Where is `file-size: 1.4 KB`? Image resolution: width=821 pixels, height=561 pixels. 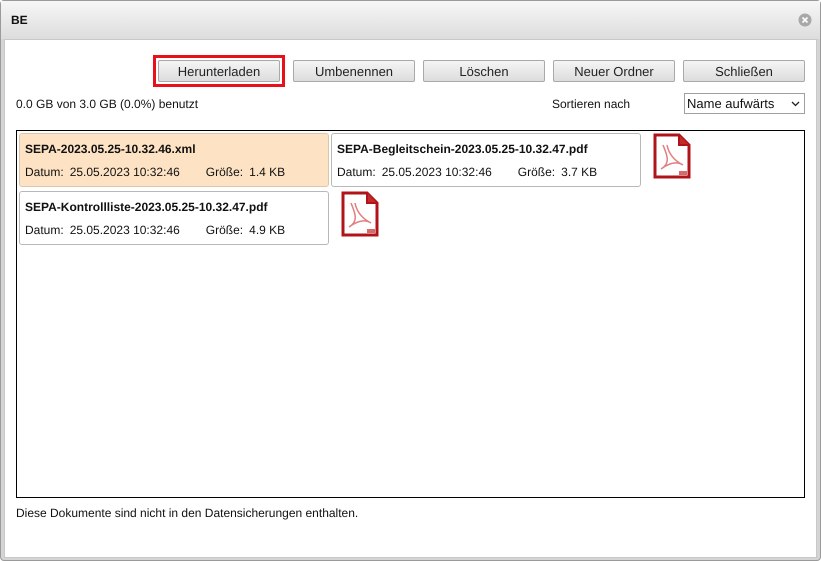
file-size: 1.4 KB is located at coordinates (267, 172).